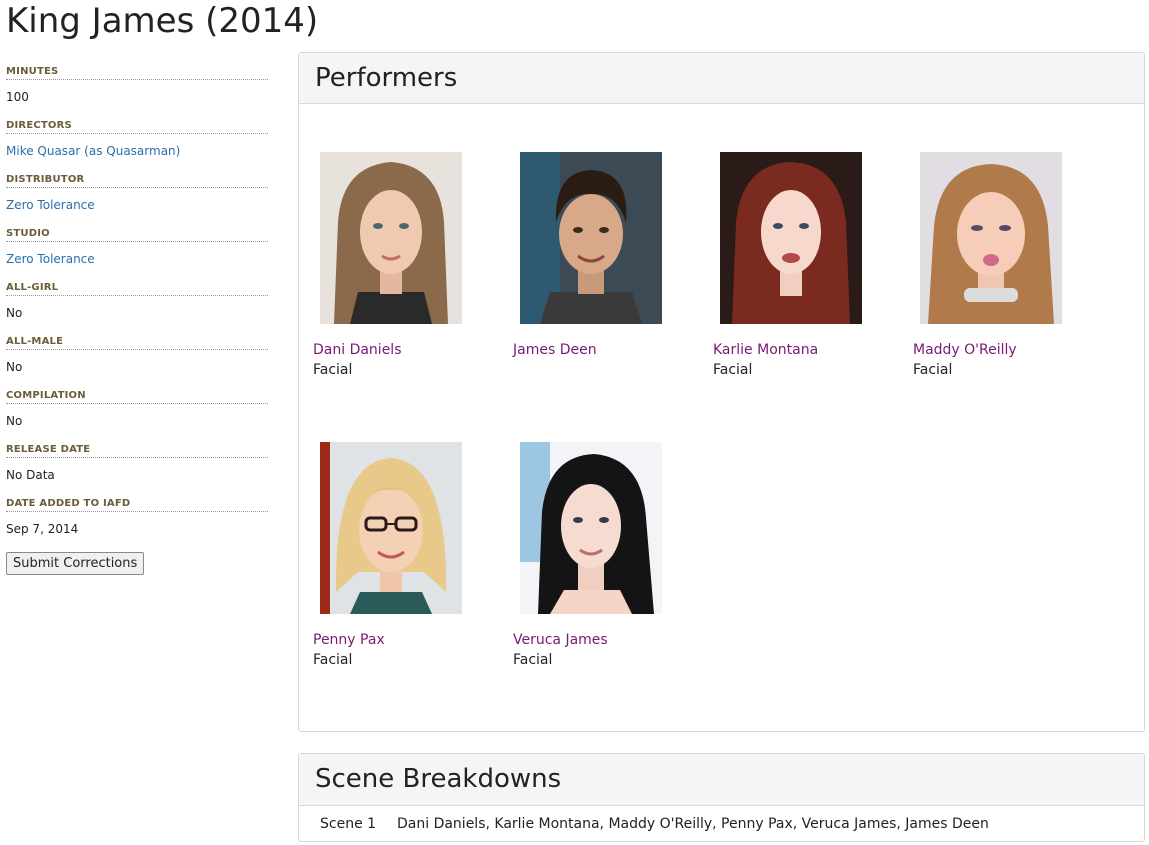 The width and height of the screenshot is (1149, 845). Describe the element at coordinates (721, 780) in the screenshot. I see `scene-breakdowns-heading: Scene Breakdowns` at that location.